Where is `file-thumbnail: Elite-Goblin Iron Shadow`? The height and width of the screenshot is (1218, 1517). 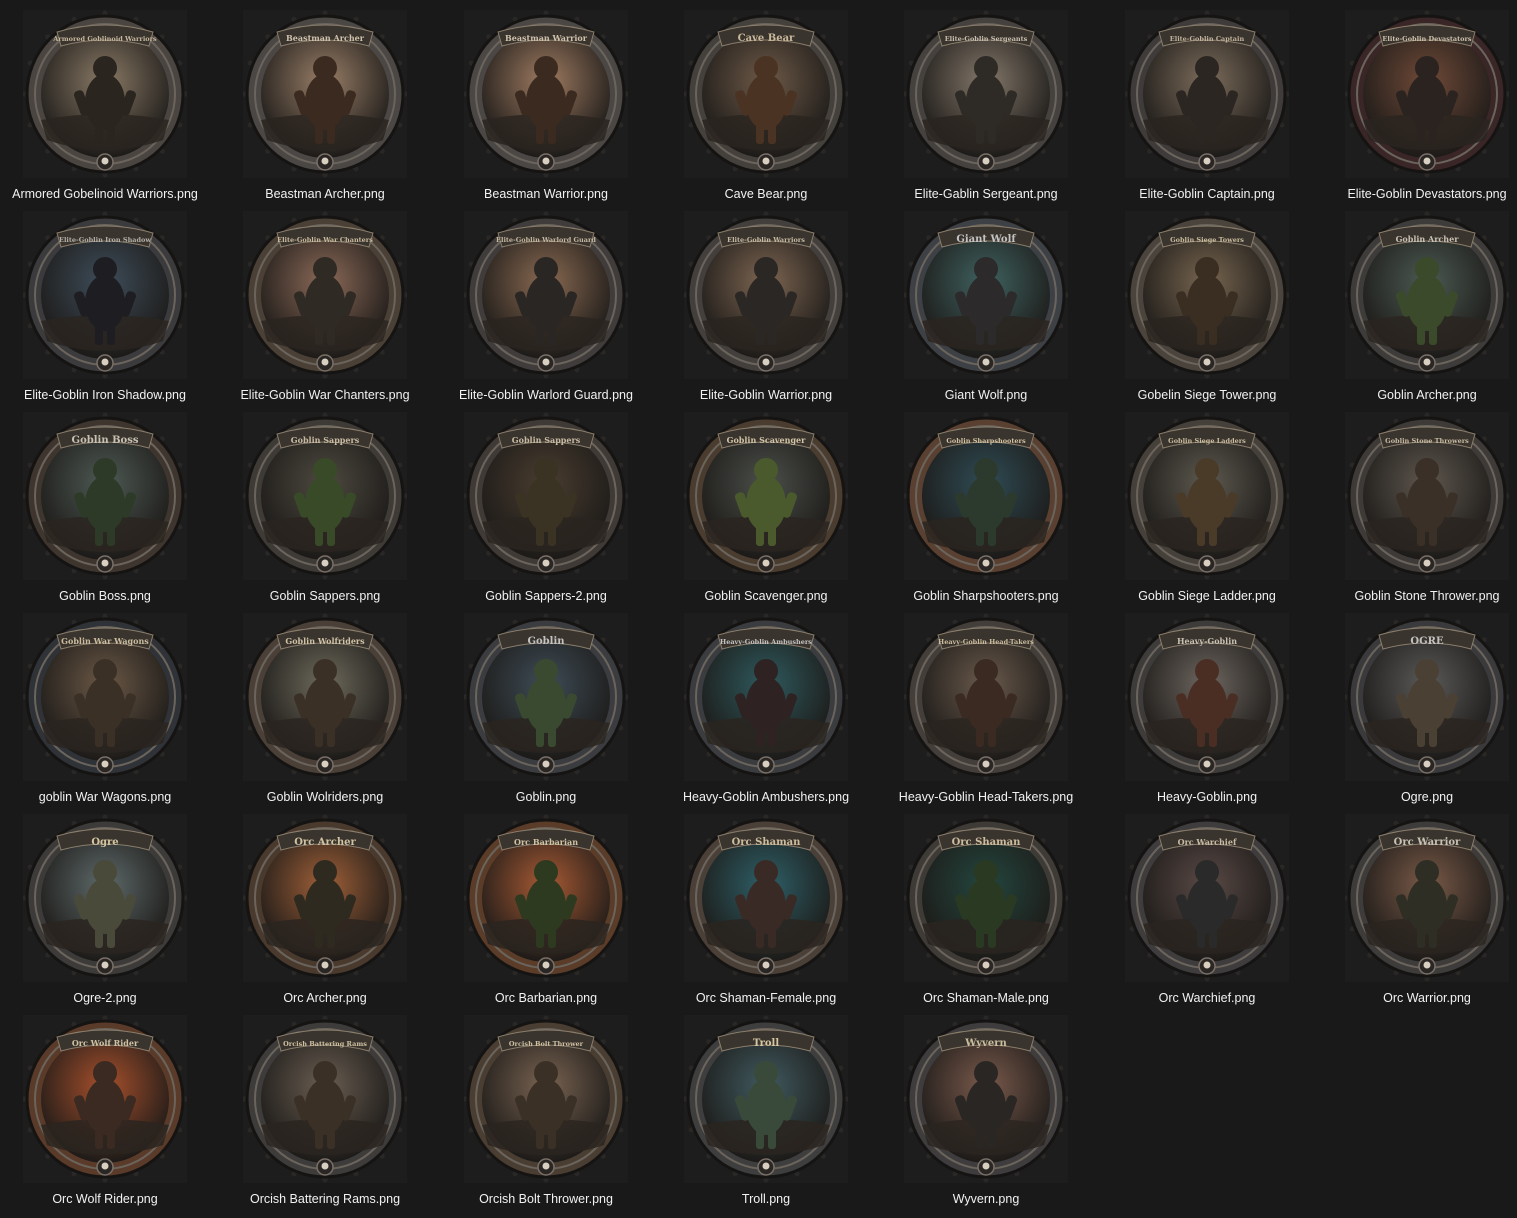
file-thumbnail: Elite-Goblin Iron Shadow is located at coordinates (105, 295).